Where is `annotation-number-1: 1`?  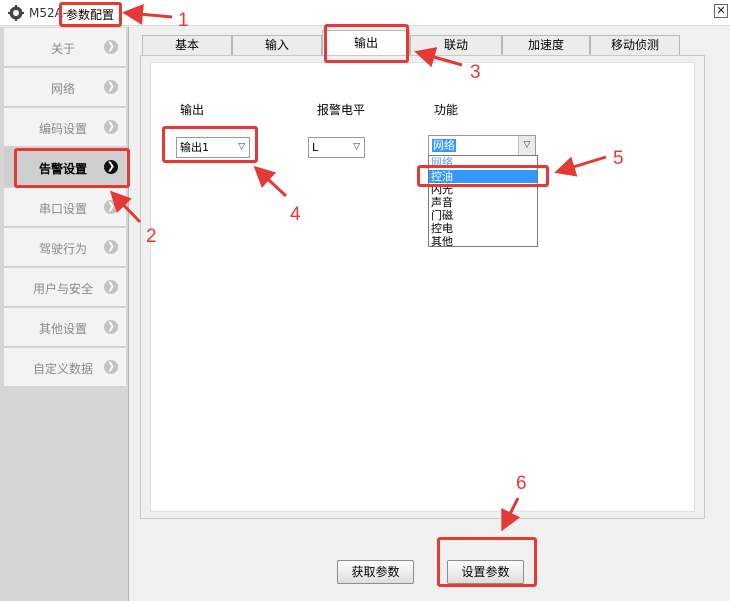 annotation-number-1: 1 is located at coordinates (183, 20).